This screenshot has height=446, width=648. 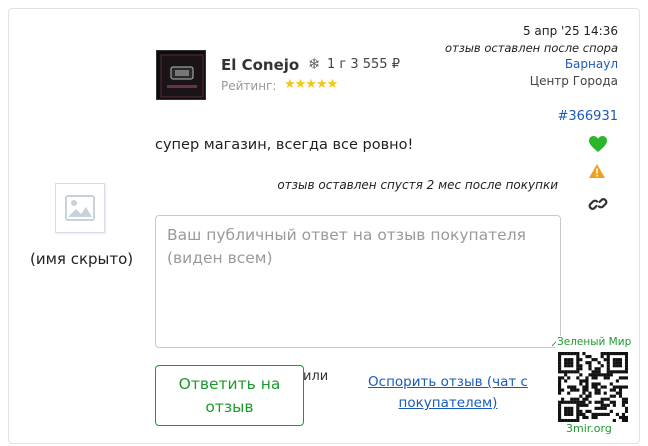 I want to click on watermark-title: Зеленый Мир, so click(x=594, y=342).